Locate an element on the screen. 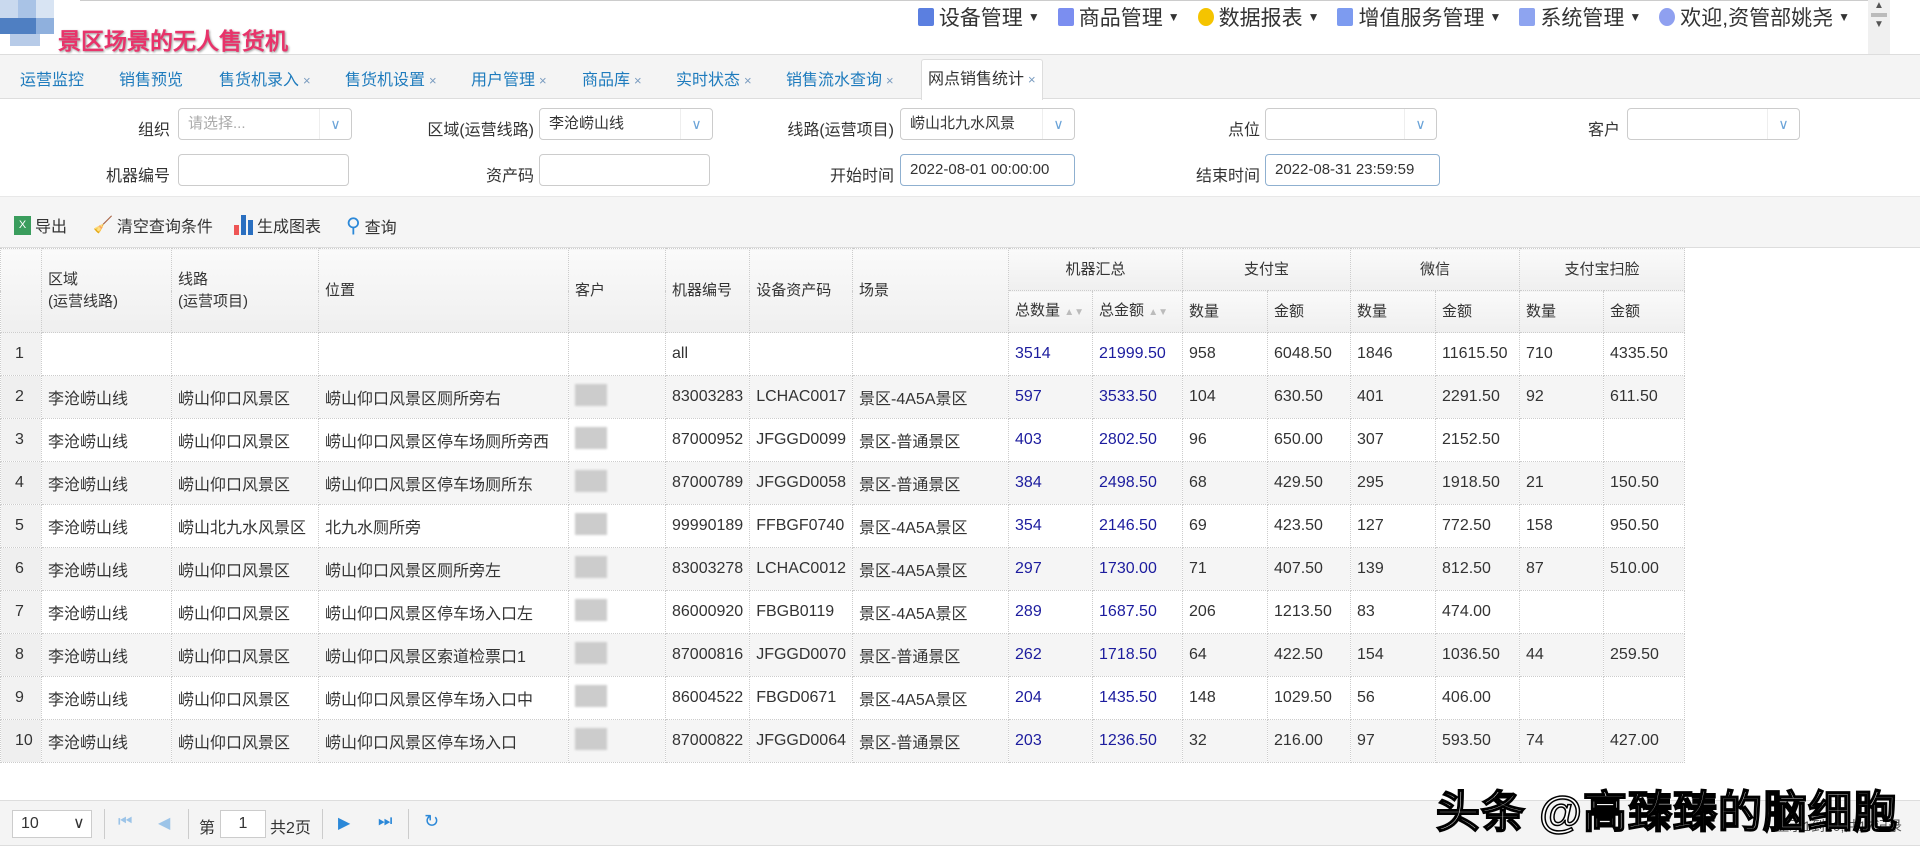 The height and width of the screenshot is (854, 1920). tab-label: 用户管理 is located at coordinates (503, 80).